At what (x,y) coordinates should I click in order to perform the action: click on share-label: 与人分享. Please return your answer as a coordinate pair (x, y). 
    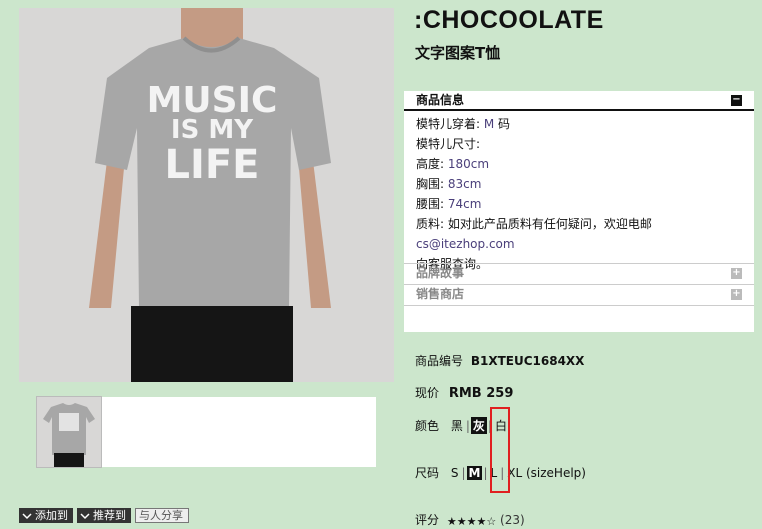
    Looking at the image, I should click on (161, 515).